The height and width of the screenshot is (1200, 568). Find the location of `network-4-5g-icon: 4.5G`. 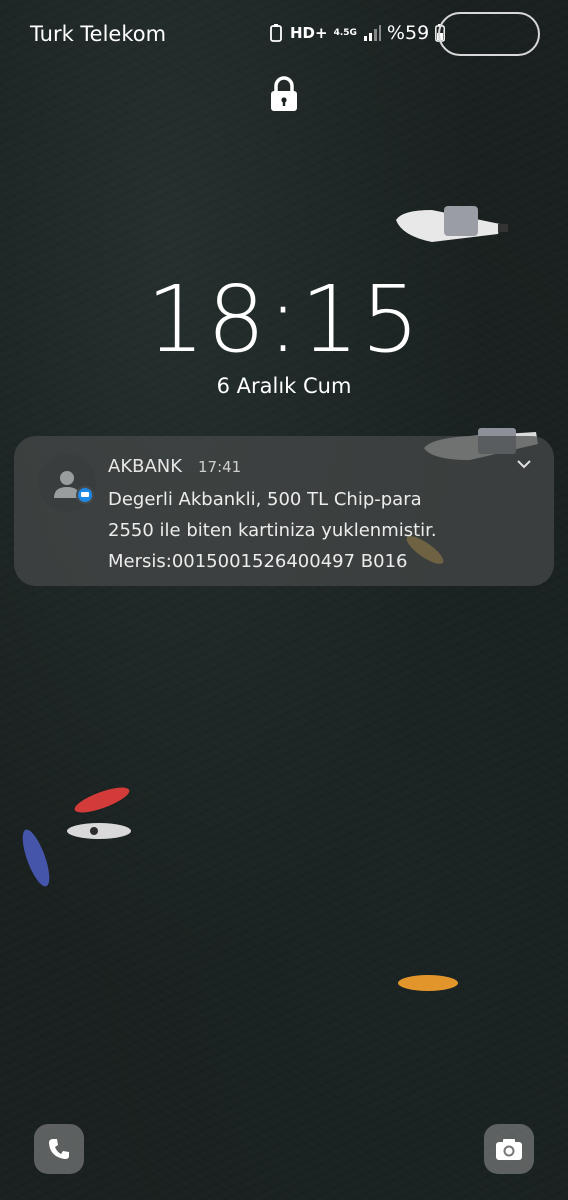

network-4-5g-icon: 4.5G is located at coordinates (345, 33).